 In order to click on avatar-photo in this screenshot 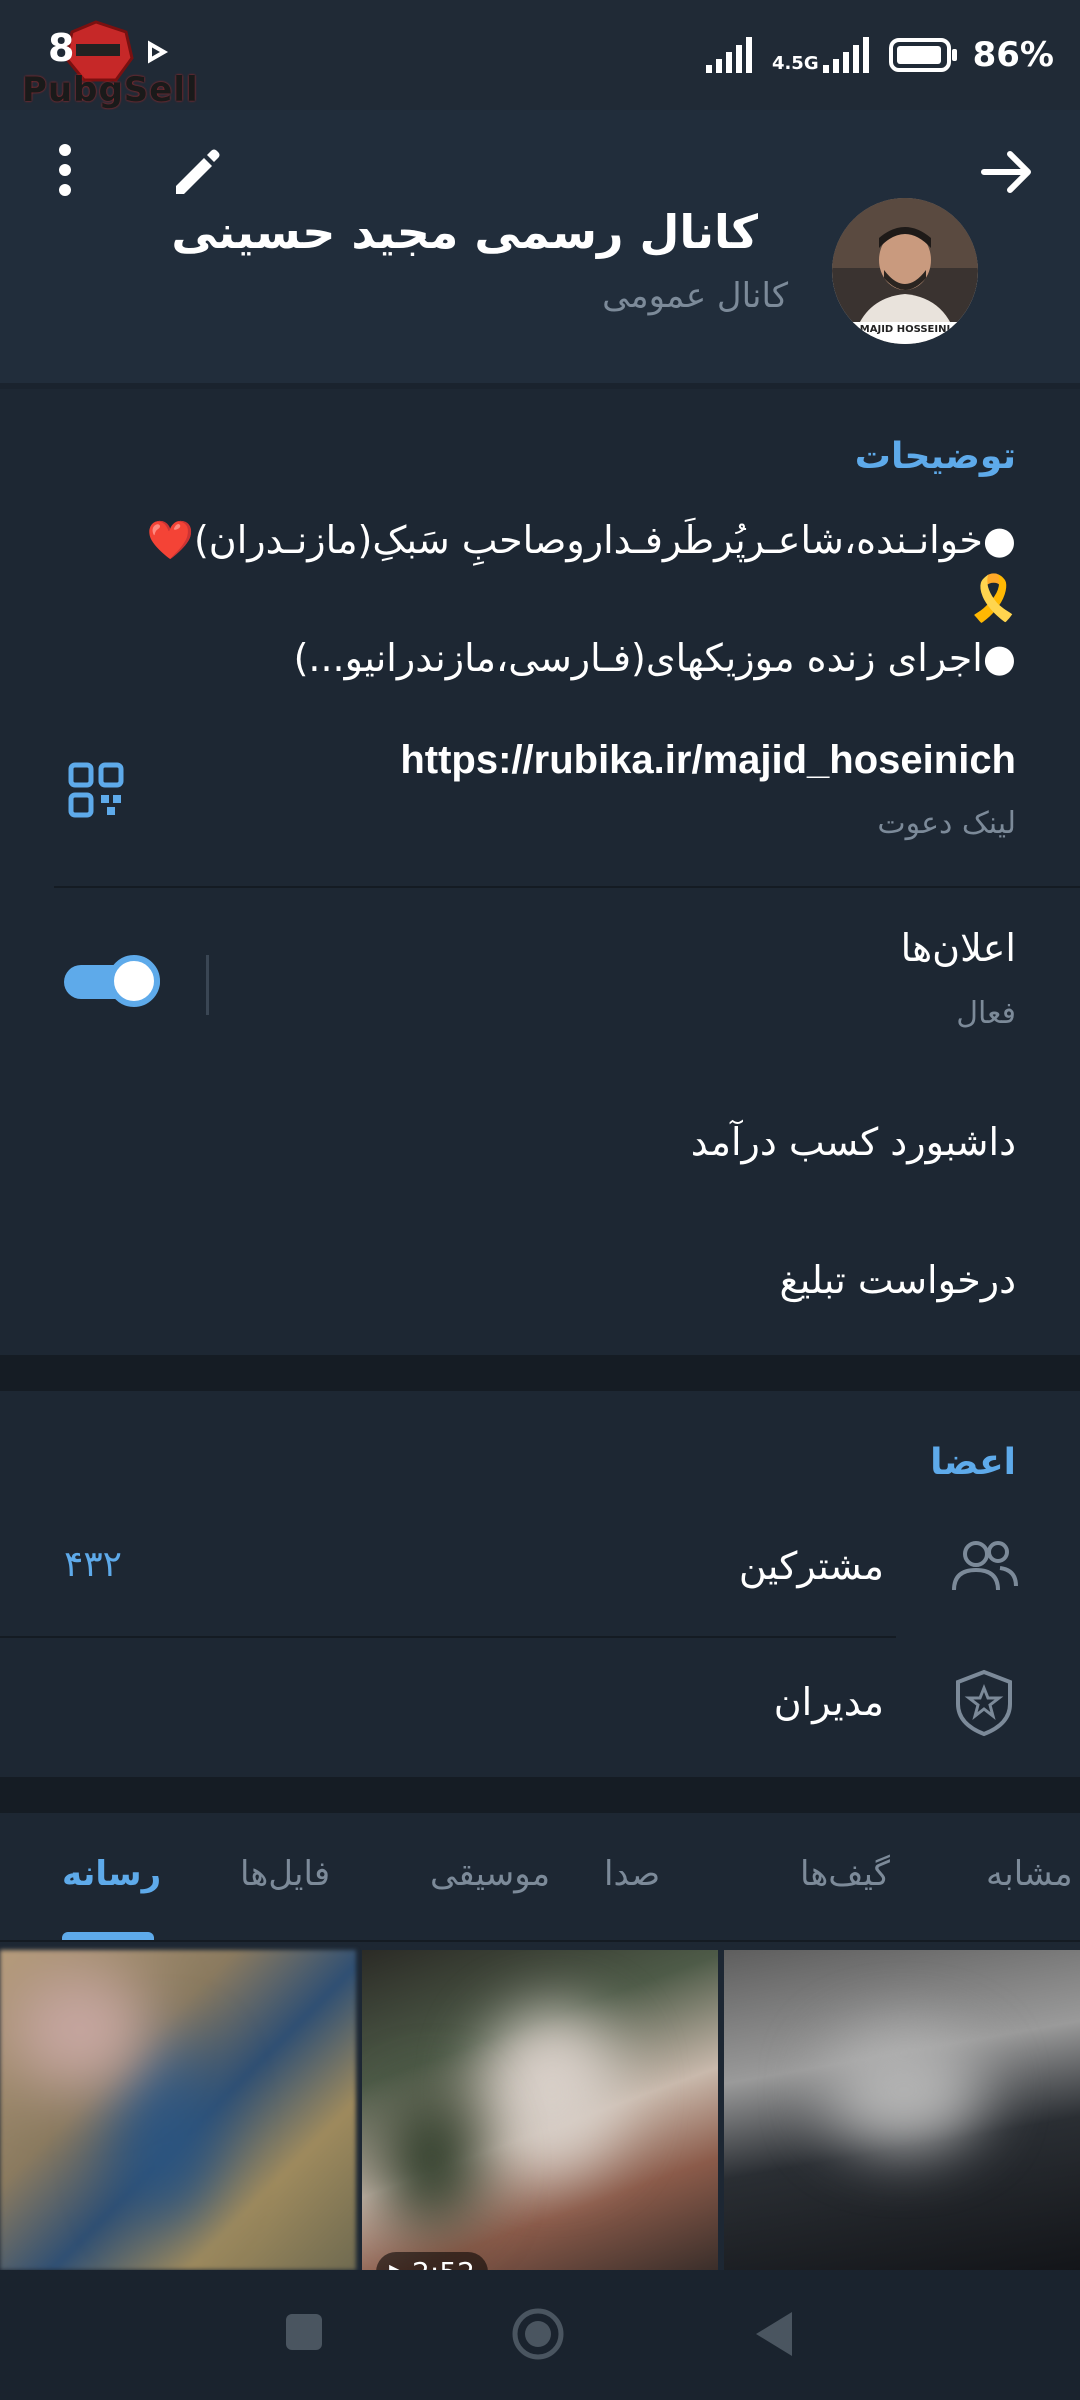, I will do `click(905, 271)`.